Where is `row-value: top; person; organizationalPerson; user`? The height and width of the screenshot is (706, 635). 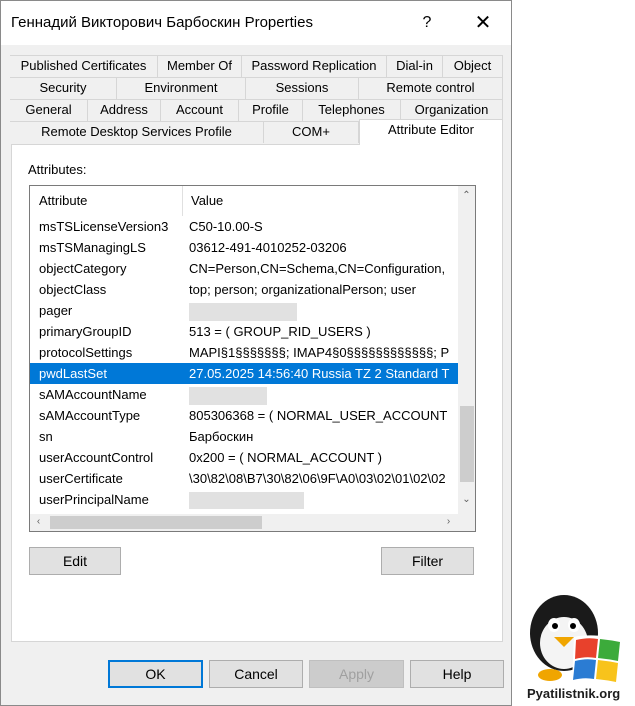
row-value: top; person; organizationalPerson; user is located at coordinates (302, 289).